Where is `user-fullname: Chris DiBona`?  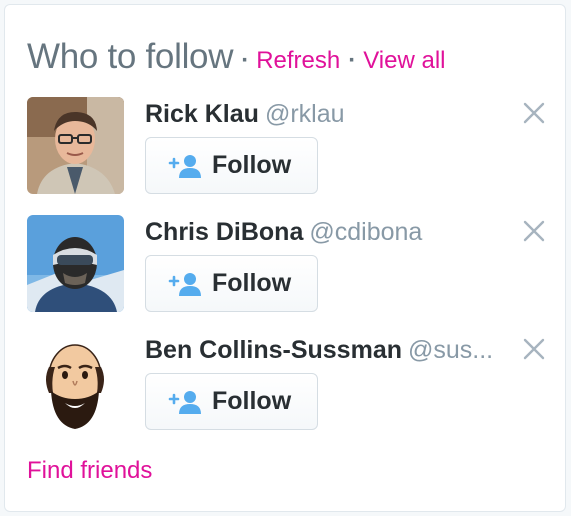
user-fullname: Chris DiBona is located at coordinates (224, 232).